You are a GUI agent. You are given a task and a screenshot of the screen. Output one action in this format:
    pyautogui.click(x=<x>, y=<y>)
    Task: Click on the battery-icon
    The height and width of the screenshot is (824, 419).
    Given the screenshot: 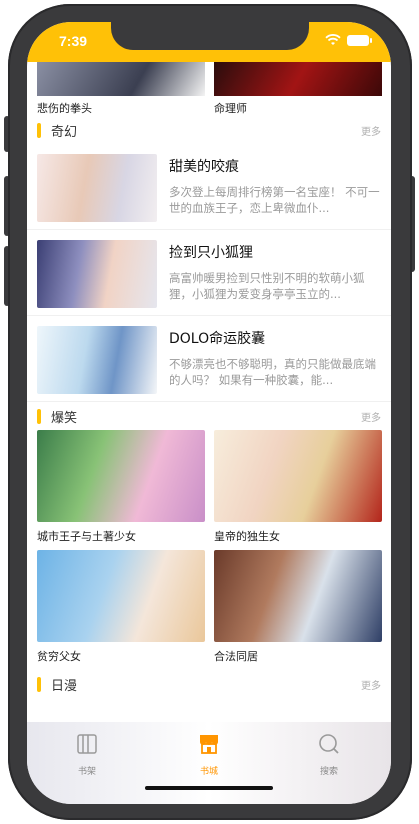 What is the action you would take?
    pyautogui.click(x=359, y=40)
    